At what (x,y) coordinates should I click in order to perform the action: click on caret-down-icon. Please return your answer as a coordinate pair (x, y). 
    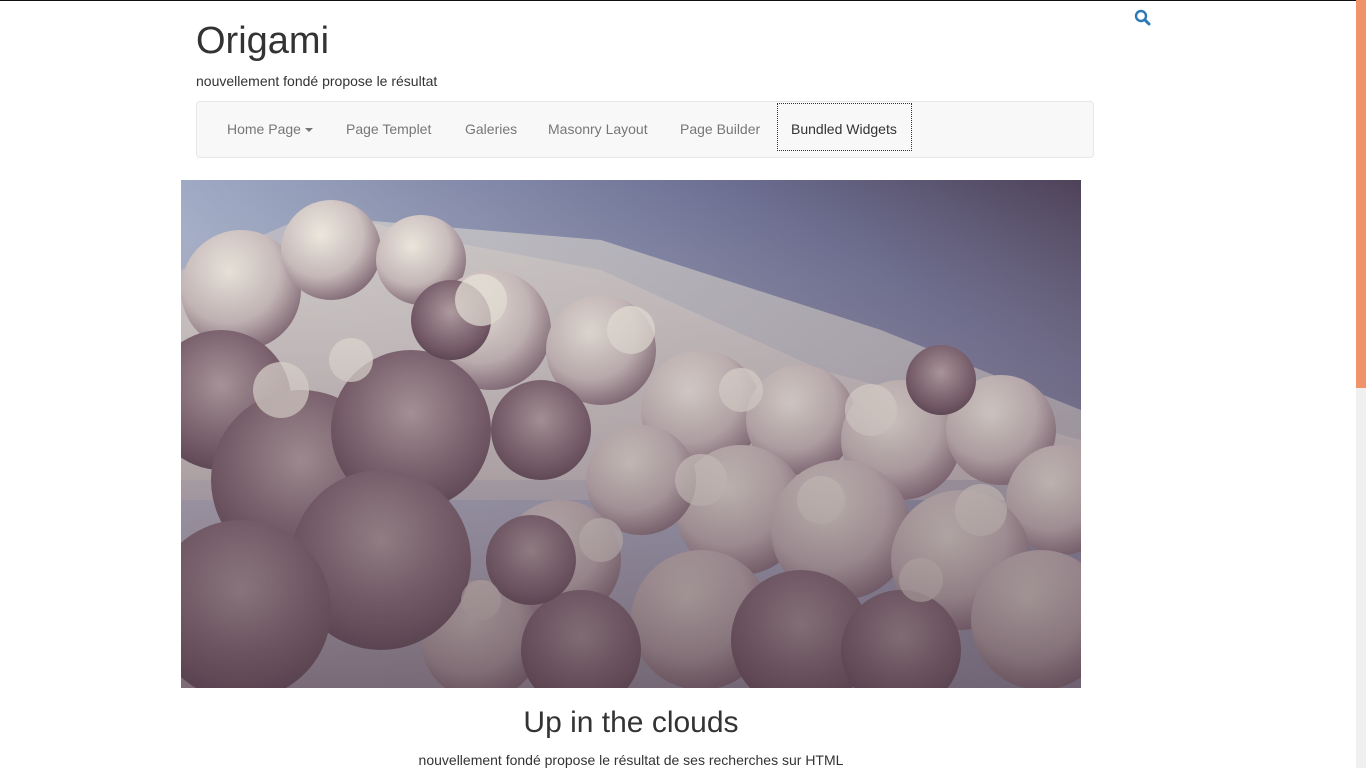
    Looking at the image, I should click on (308, 130).